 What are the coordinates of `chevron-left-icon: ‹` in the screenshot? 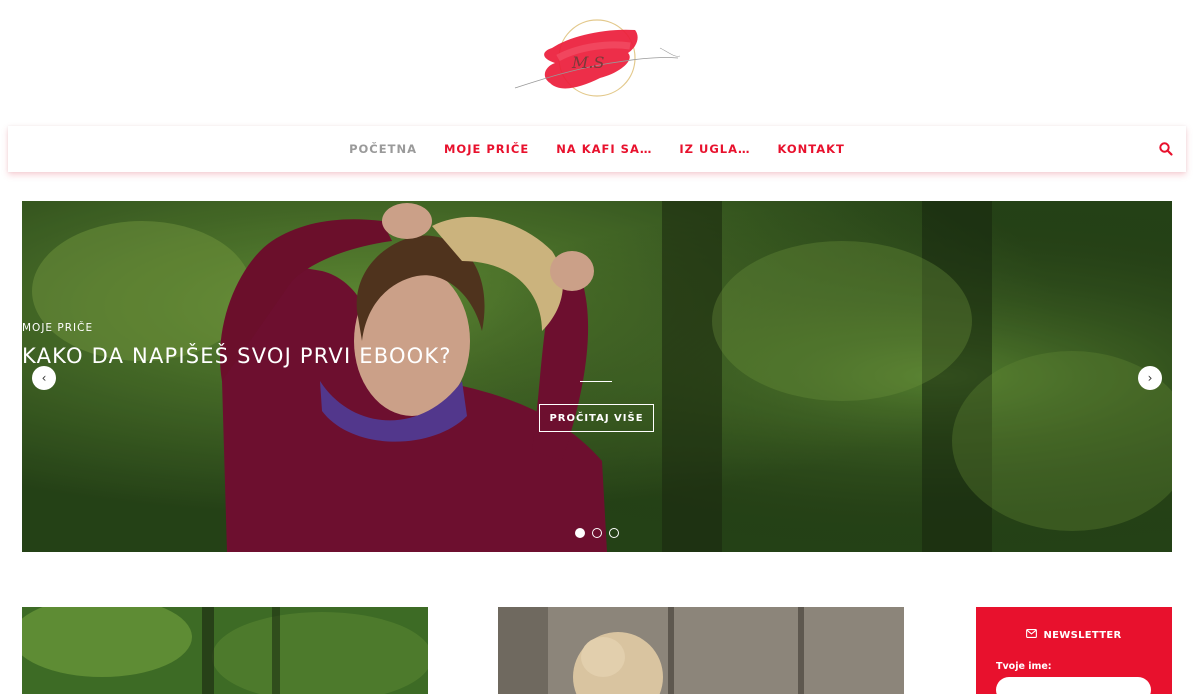 It's located at (44, 378).